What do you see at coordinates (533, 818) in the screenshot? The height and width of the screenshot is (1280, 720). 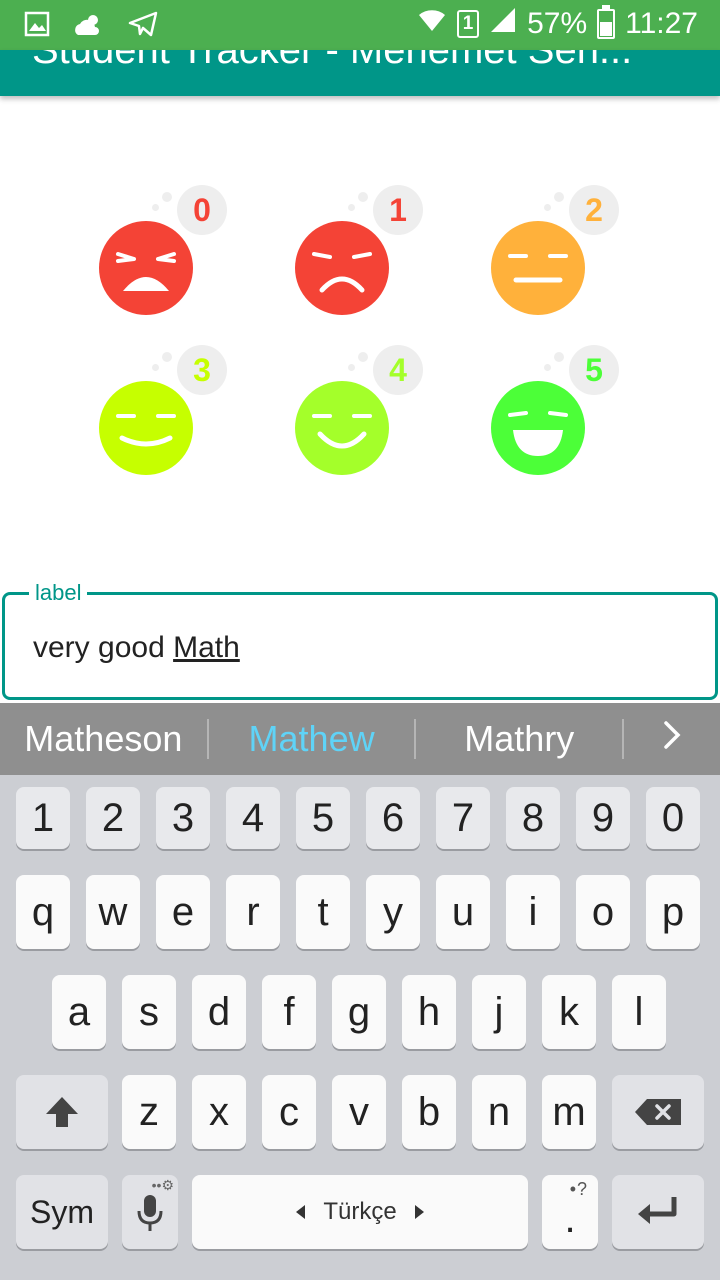 I see `key-8: 8` at bounding box center [533, 818].